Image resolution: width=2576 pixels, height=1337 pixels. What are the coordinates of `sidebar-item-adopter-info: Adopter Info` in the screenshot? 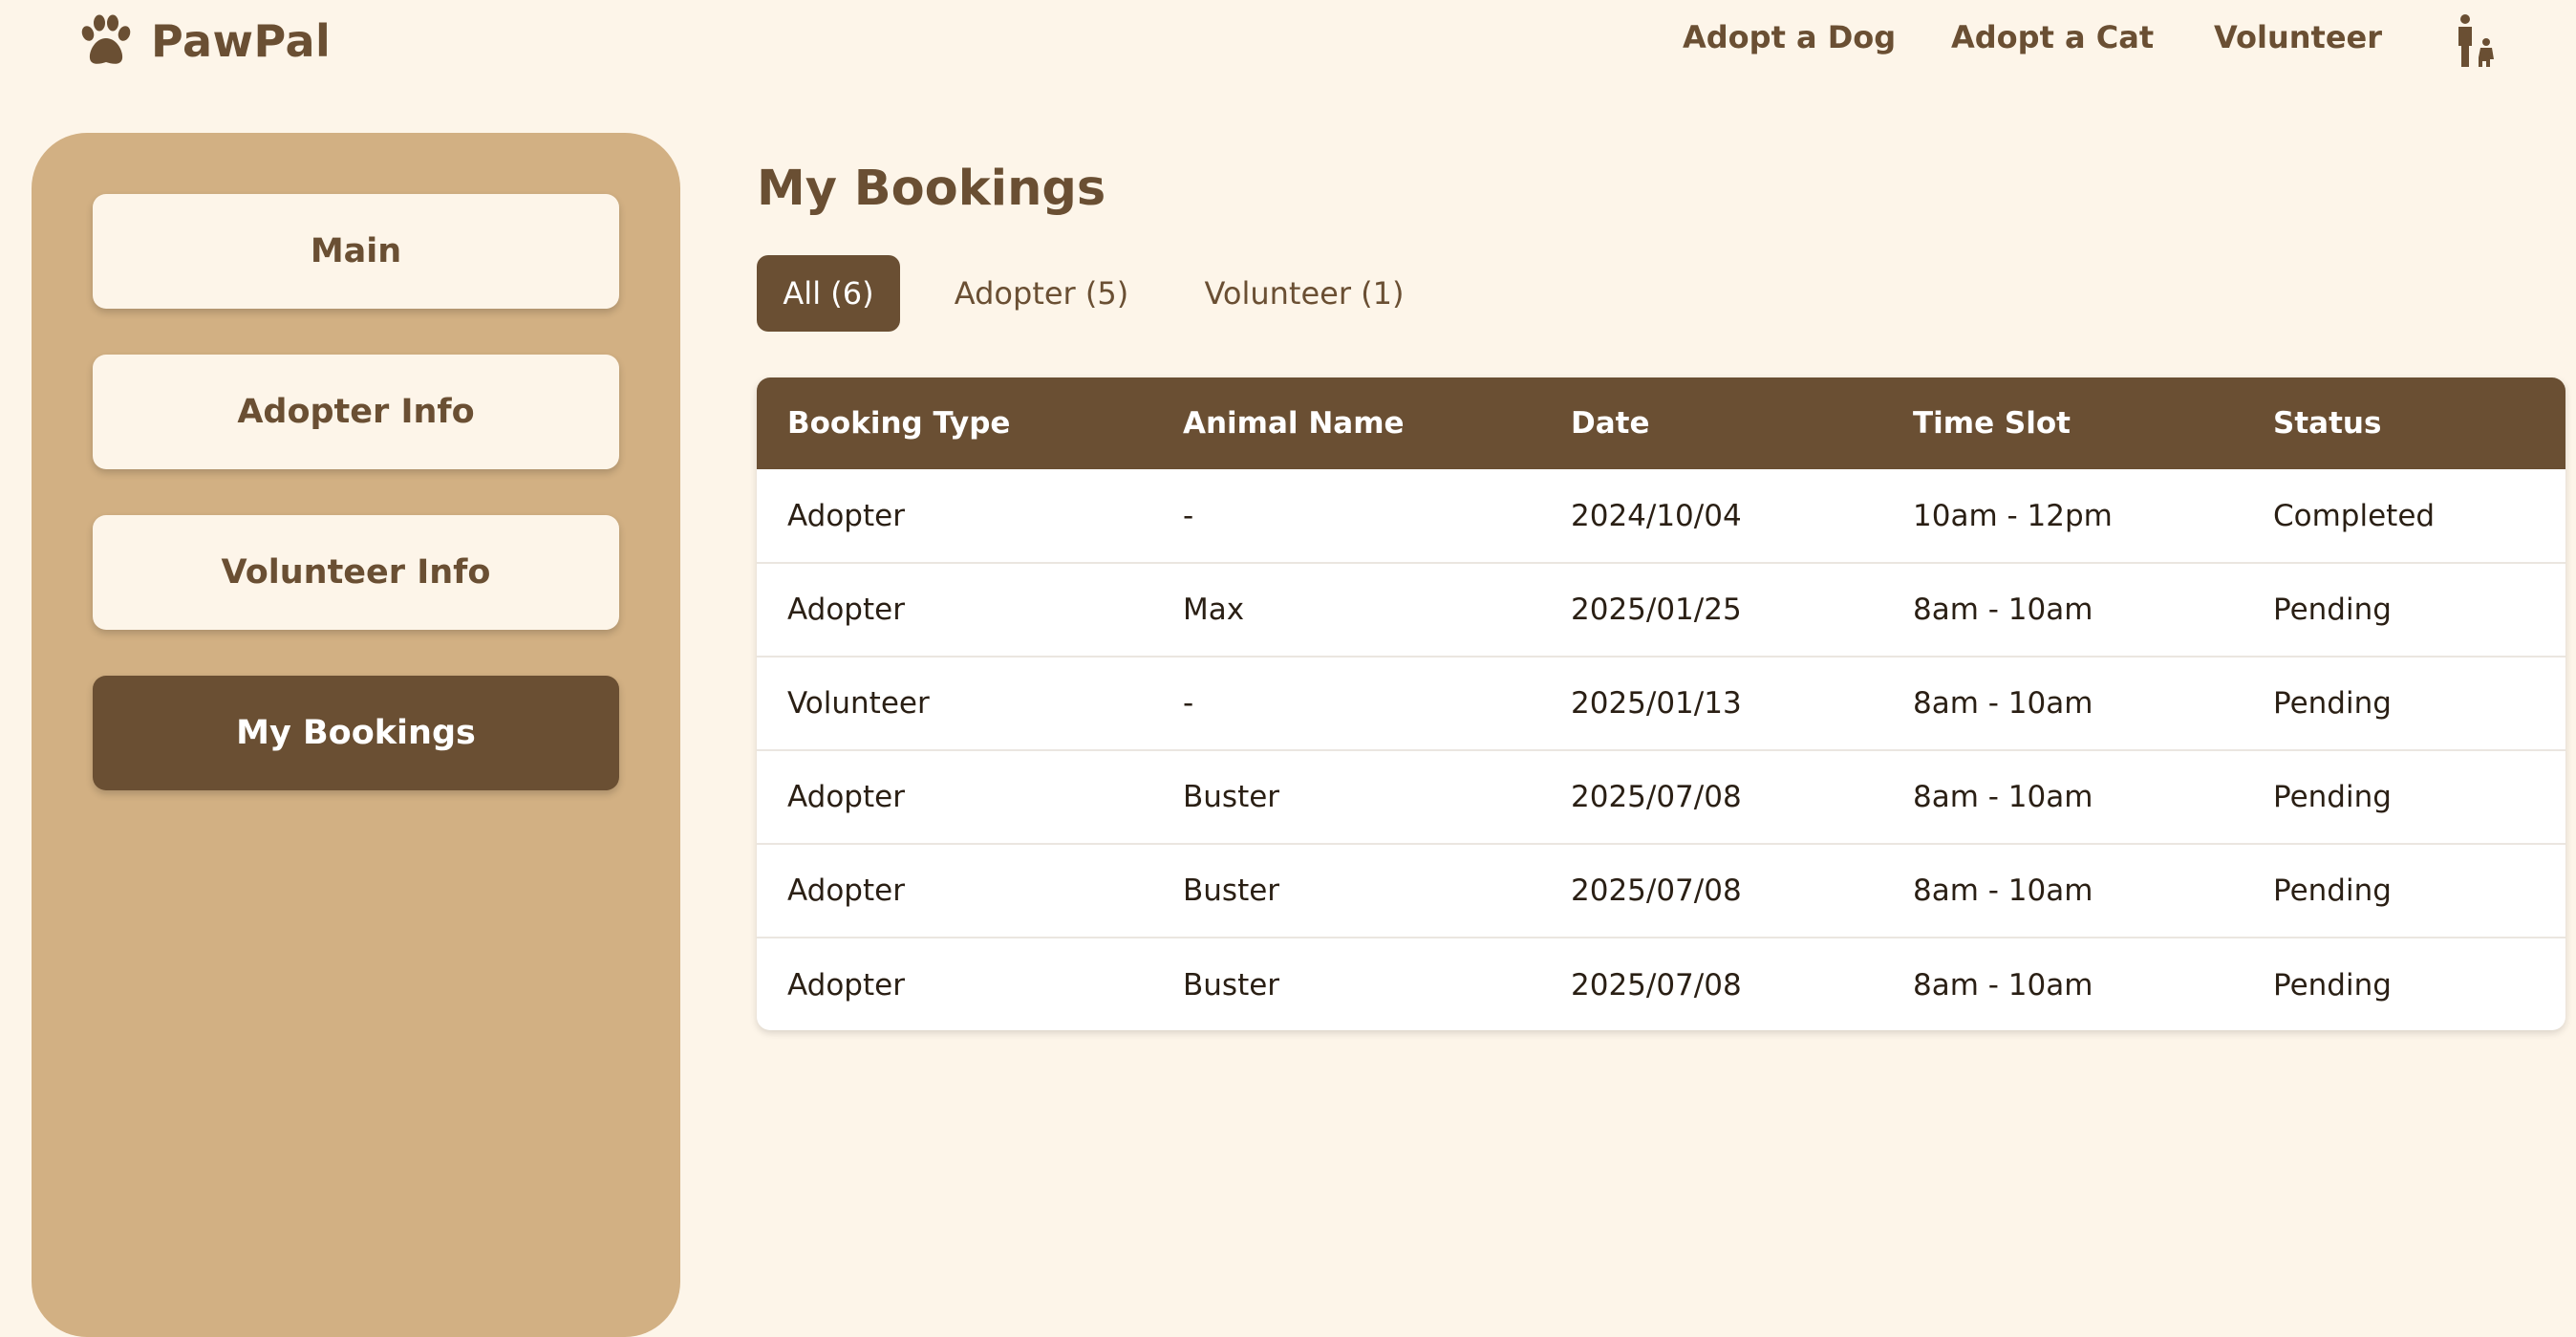 It's located at (356, 412).